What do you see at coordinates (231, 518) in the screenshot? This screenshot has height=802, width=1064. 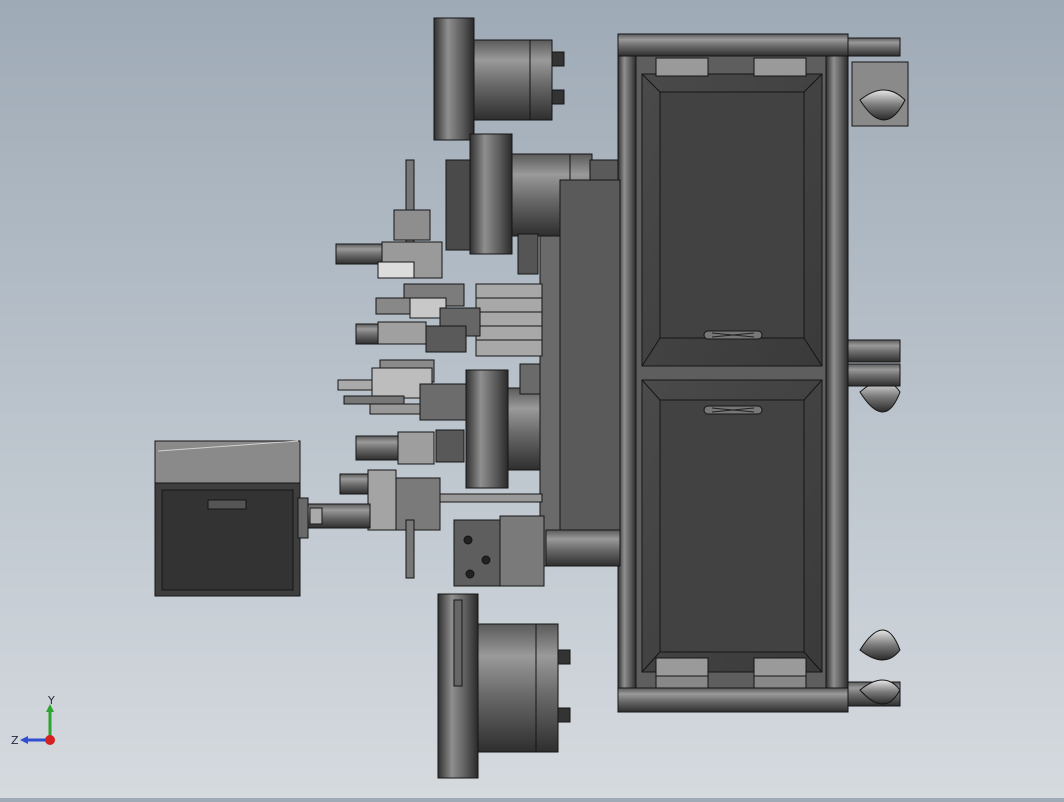 I see `control-box` at bounding box center [231, 518].